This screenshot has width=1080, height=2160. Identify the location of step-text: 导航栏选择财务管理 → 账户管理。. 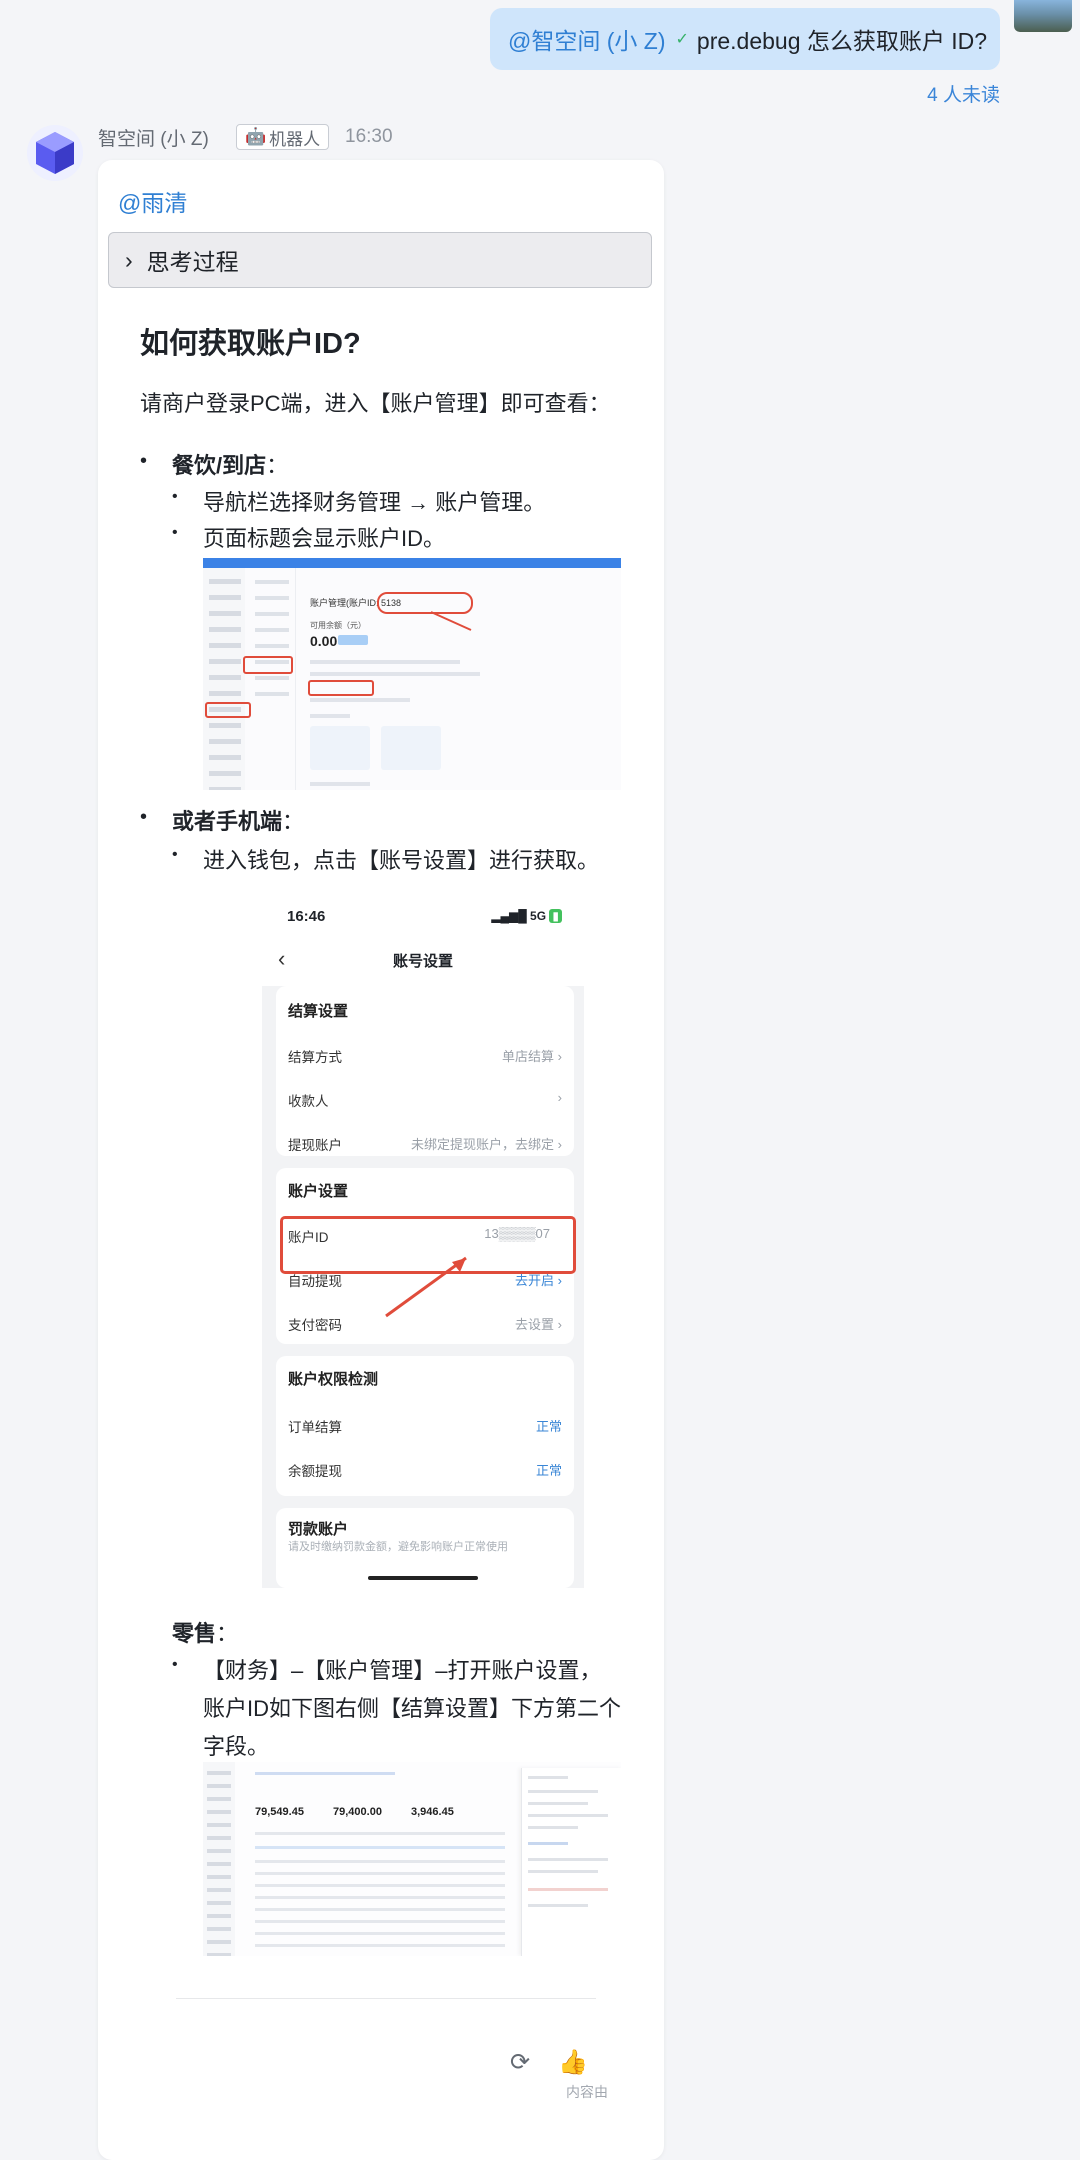
(374, 502).